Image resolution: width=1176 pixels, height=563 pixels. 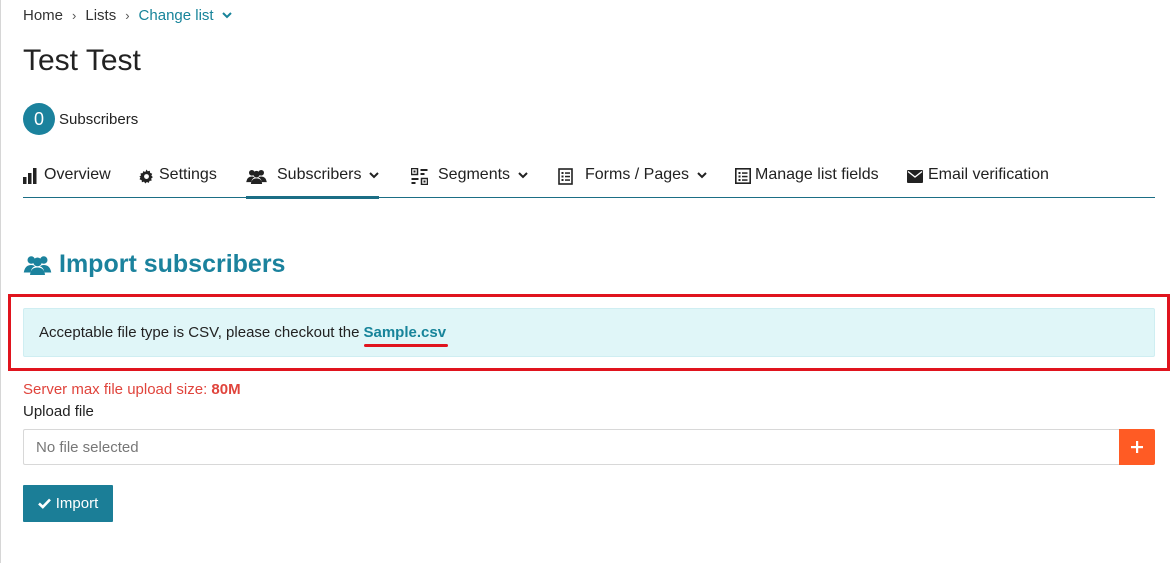 I want to click on import-button: Import, so click(x=68, y=503).